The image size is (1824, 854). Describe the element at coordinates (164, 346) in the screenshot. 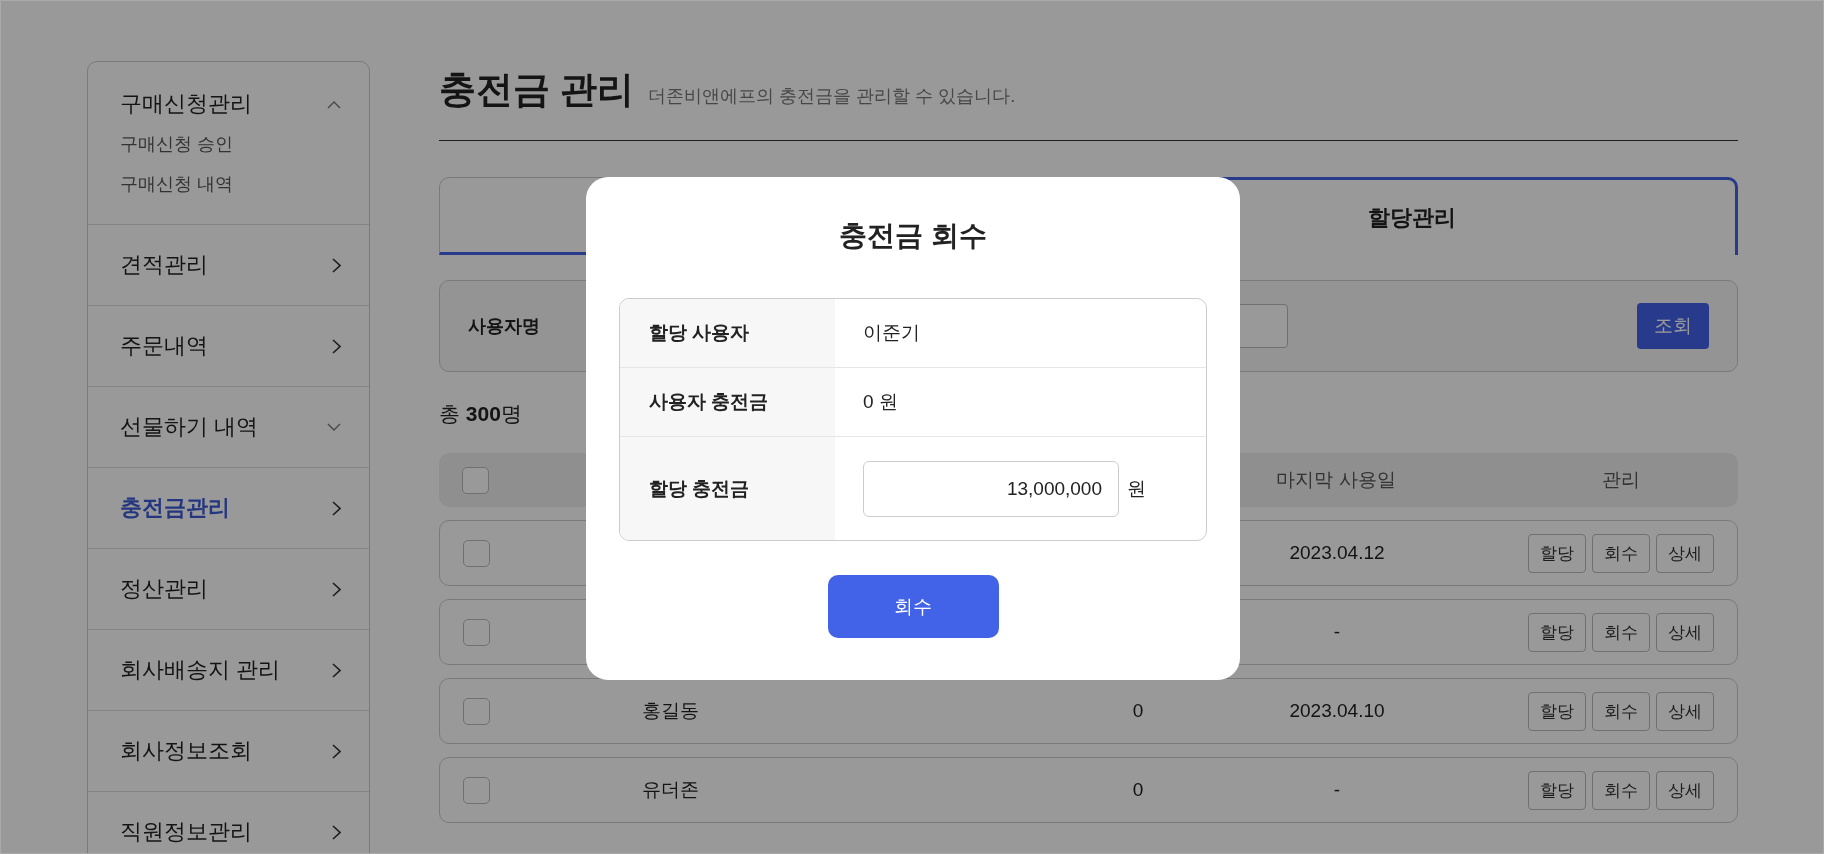

I see `sidebar-item: 주문내역` at that location.